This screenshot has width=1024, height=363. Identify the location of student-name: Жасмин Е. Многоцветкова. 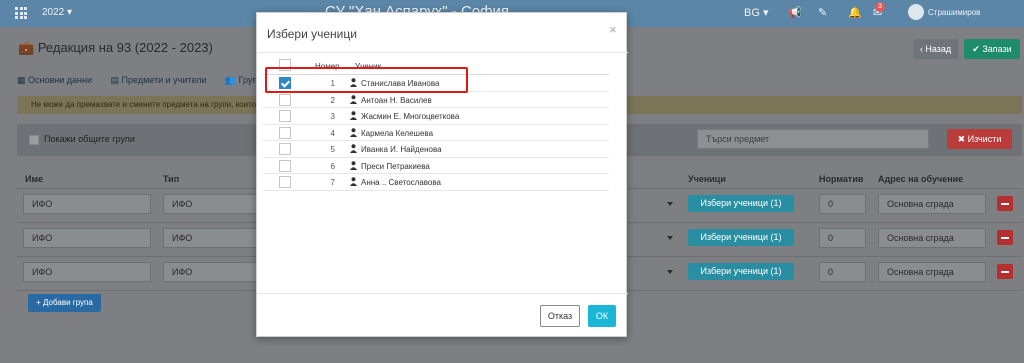
(410, 116).